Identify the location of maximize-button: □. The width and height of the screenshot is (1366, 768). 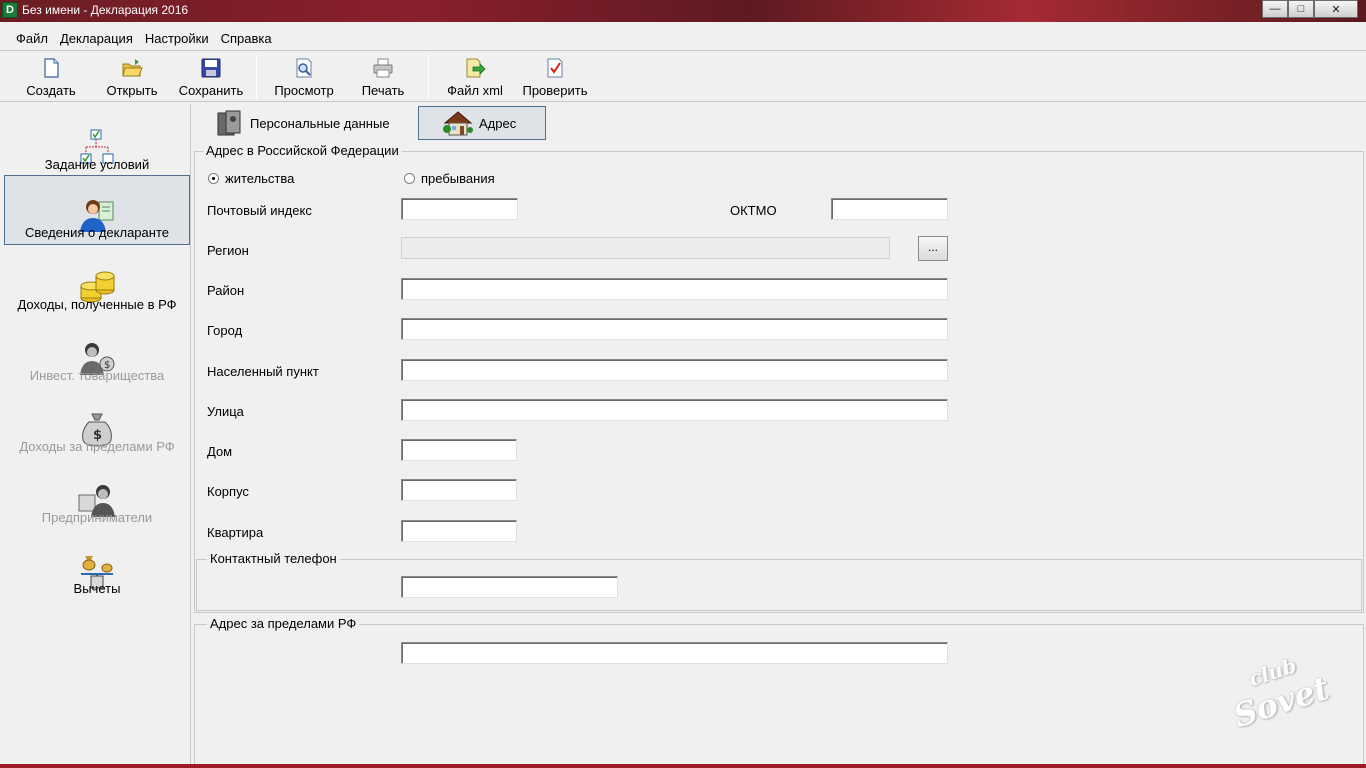
(1301, 9).